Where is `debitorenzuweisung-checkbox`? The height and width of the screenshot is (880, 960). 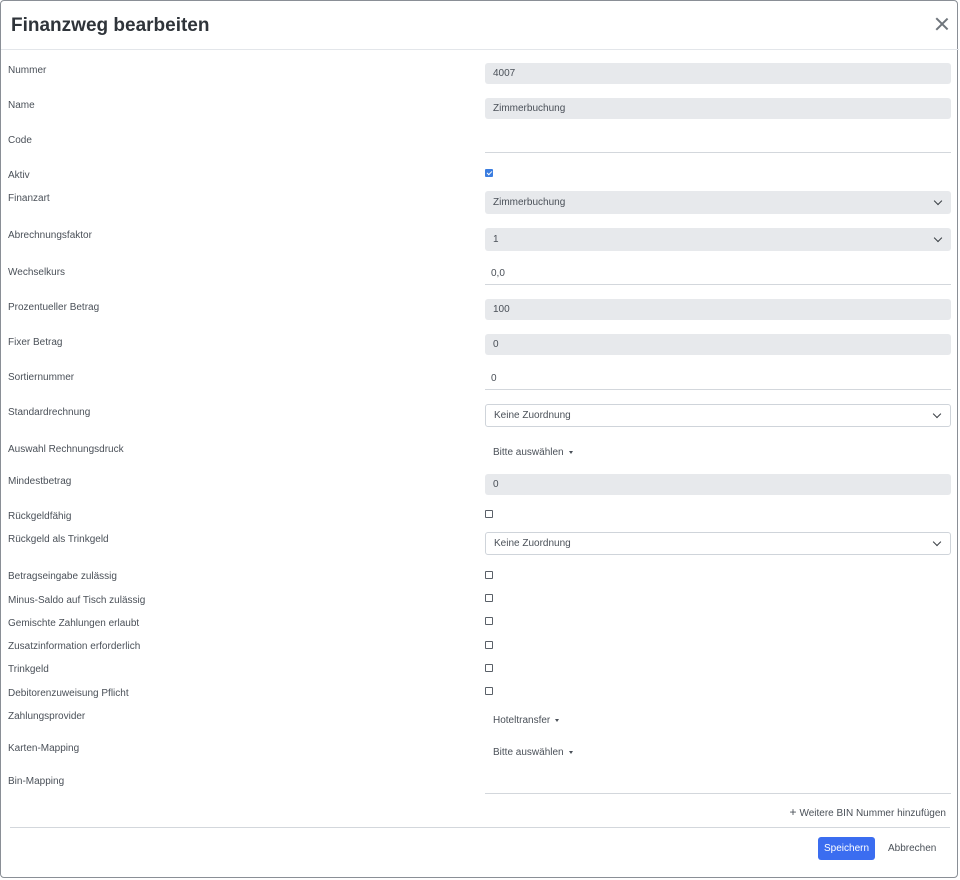 debitorenzuweisung-checkbox is located at coordinates (489, 691).